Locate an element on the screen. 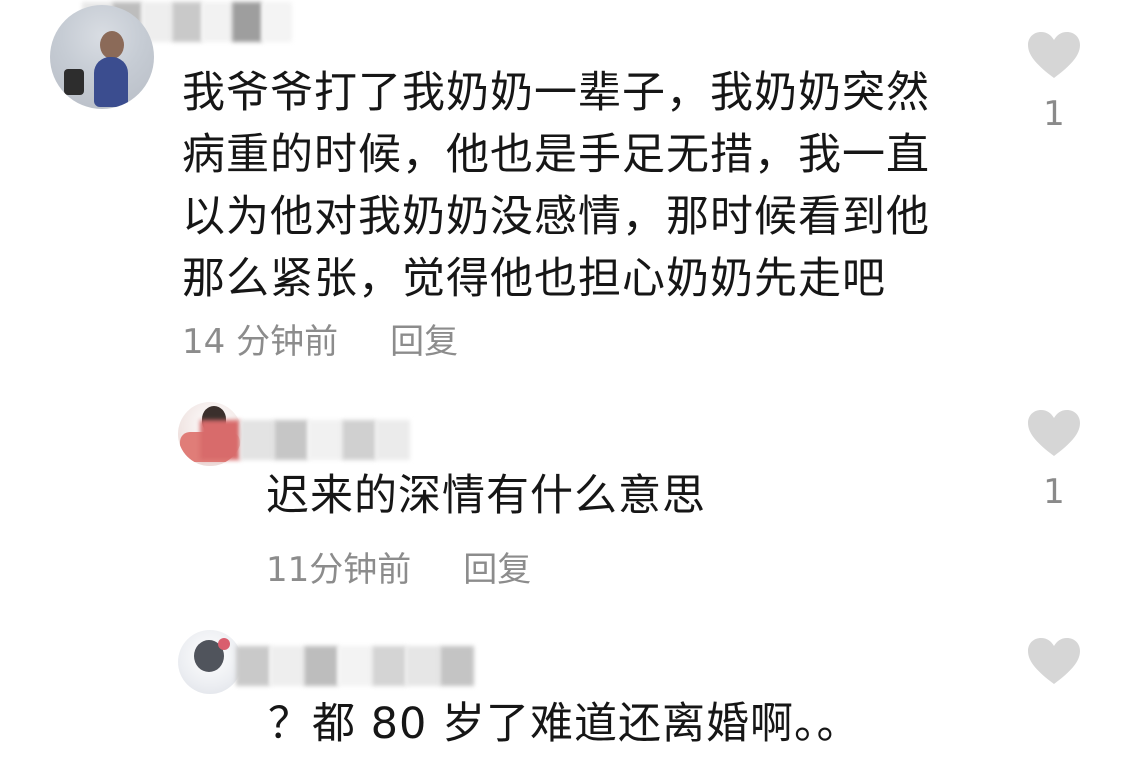 This screenshot has width=1125, height=761. like-button is located at coordinates (1054, 661).